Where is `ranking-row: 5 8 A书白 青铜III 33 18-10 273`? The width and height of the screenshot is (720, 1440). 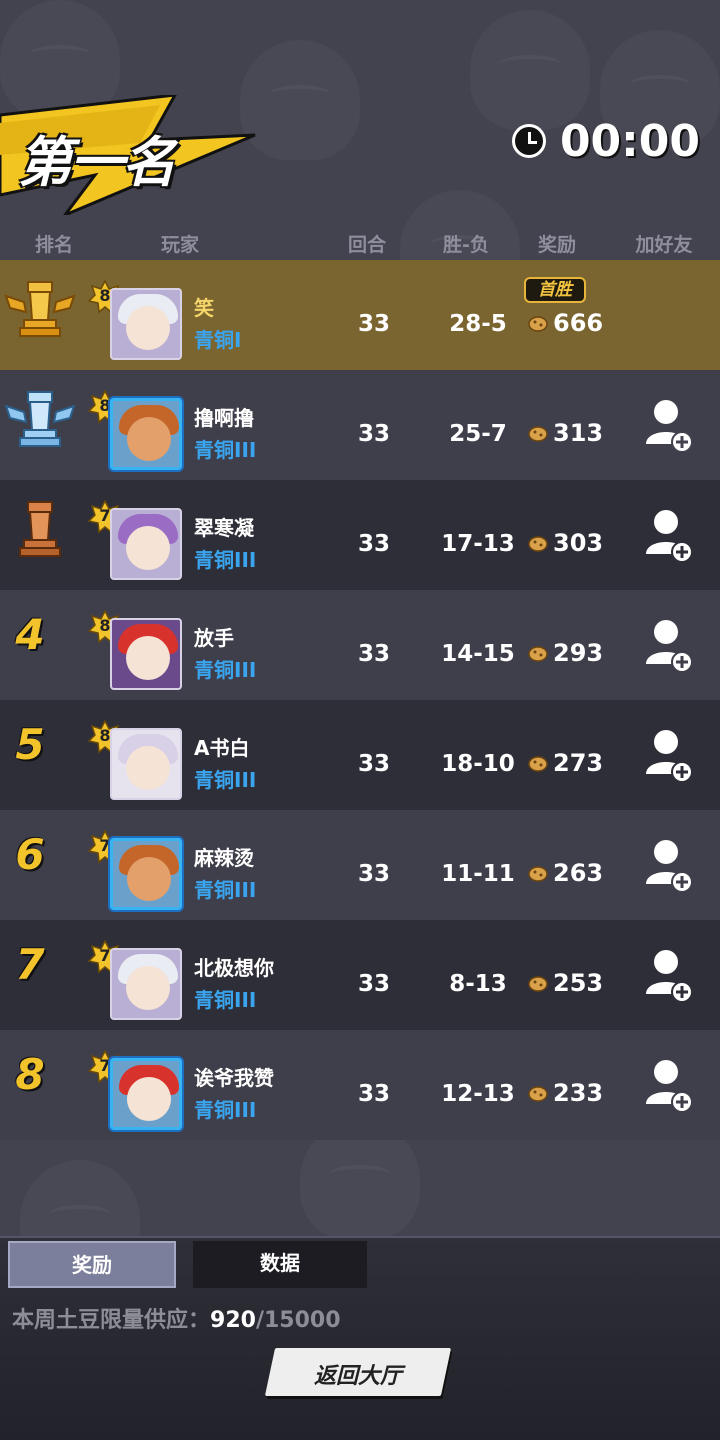 ranking-row: 5 8 A书白 青铜III 33 18-10 273 is located at coordinates (360, 755).